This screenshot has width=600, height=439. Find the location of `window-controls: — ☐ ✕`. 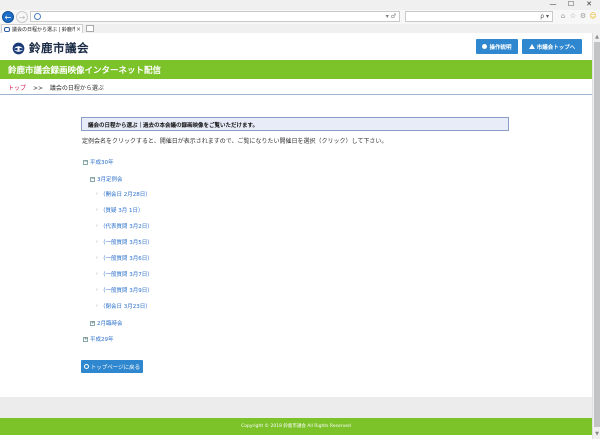

window-controls: — ☐ ✕ is located at coordinates (571, 4).